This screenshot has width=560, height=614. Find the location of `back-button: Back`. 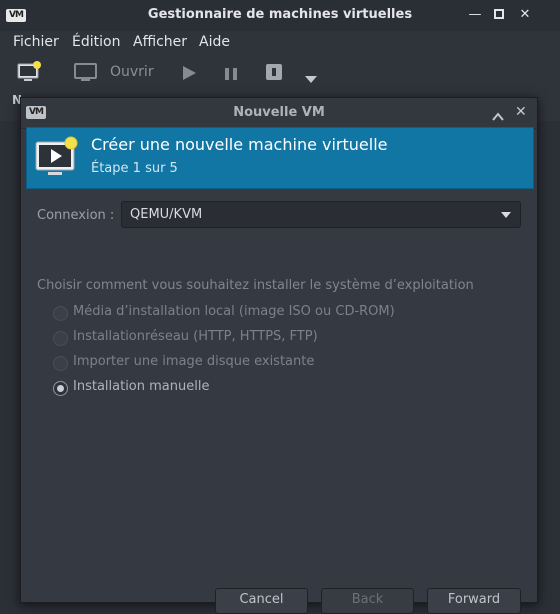

back-button: Back is located at coordinates (367, 601).